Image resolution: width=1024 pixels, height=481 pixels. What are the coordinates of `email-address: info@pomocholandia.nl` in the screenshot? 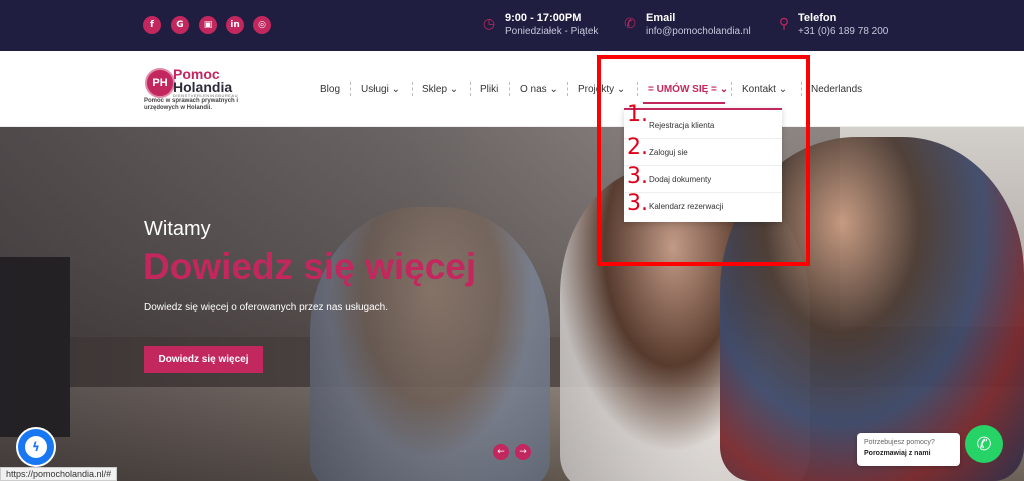 It's located at (698, 31).